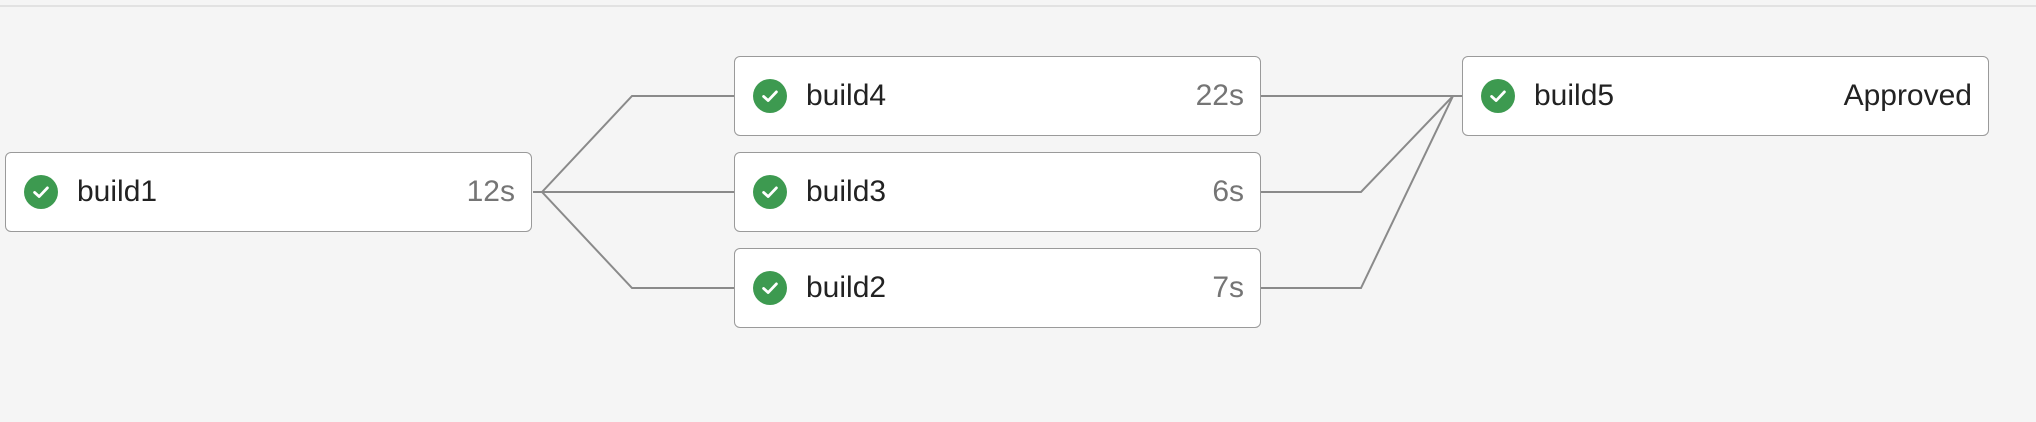  Describe the element at coordinates (1228, 191) in the screenshot. I see `job-duration: 6s` at that location.